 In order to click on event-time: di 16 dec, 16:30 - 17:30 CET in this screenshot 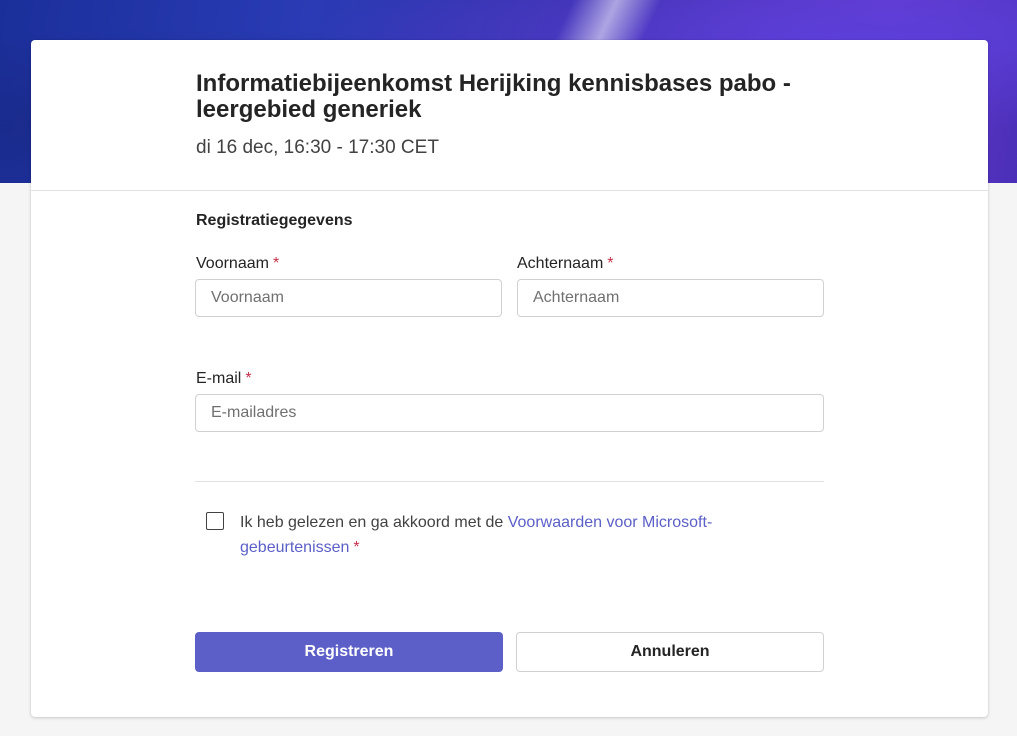, I will do `click(317, 147)`.